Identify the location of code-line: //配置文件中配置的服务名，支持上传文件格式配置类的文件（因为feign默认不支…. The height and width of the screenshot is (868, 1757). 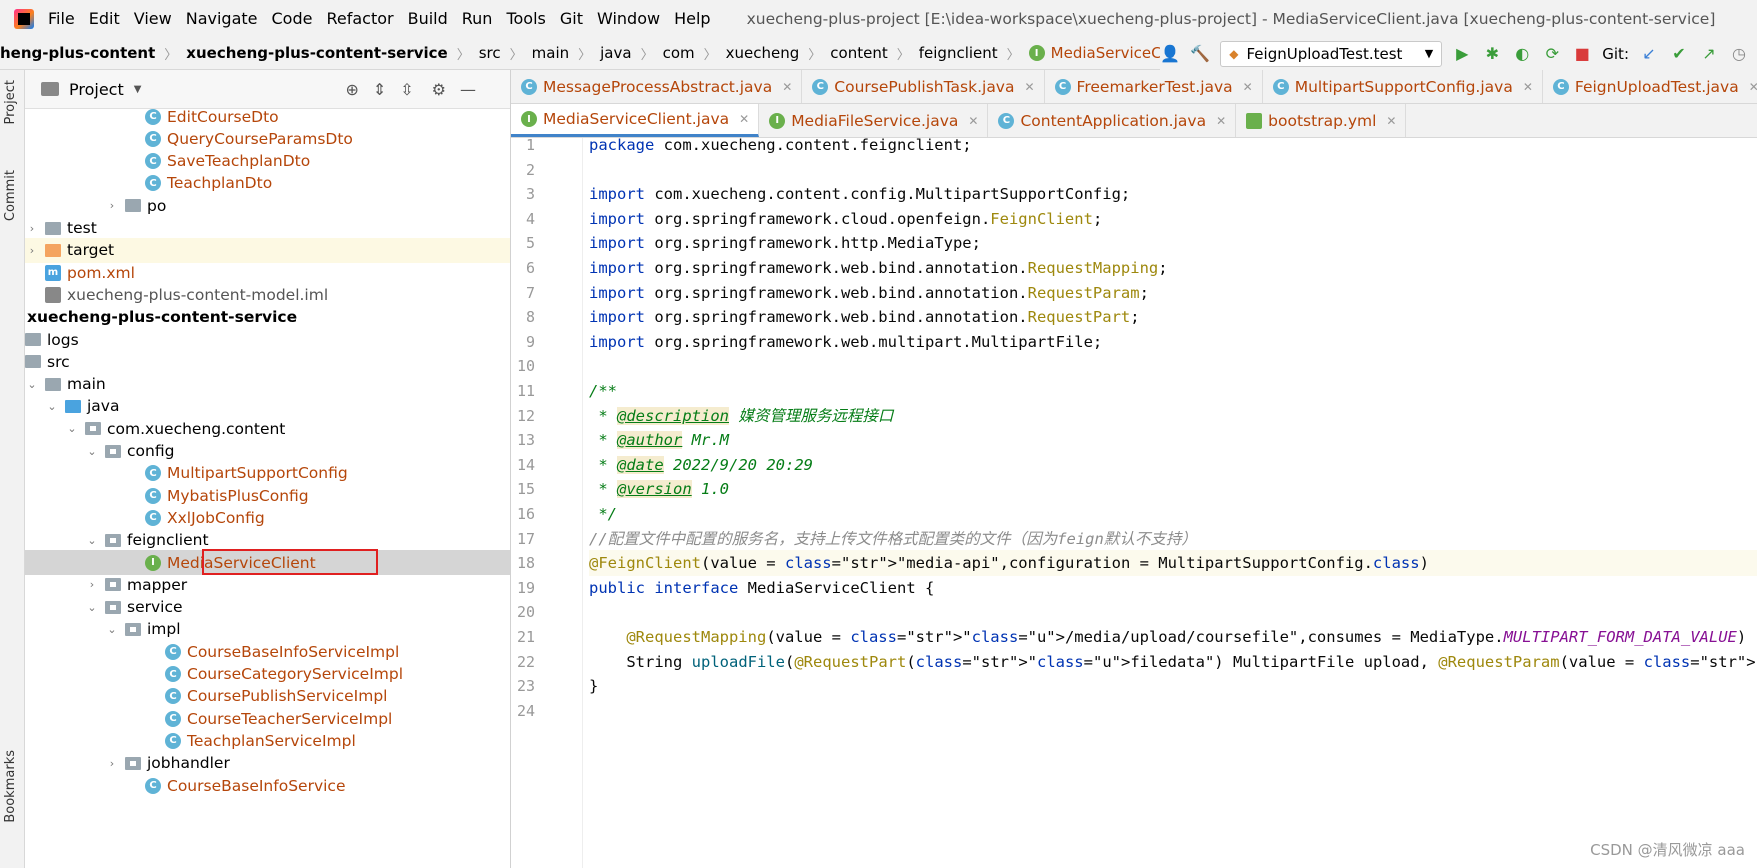
(893, 539).